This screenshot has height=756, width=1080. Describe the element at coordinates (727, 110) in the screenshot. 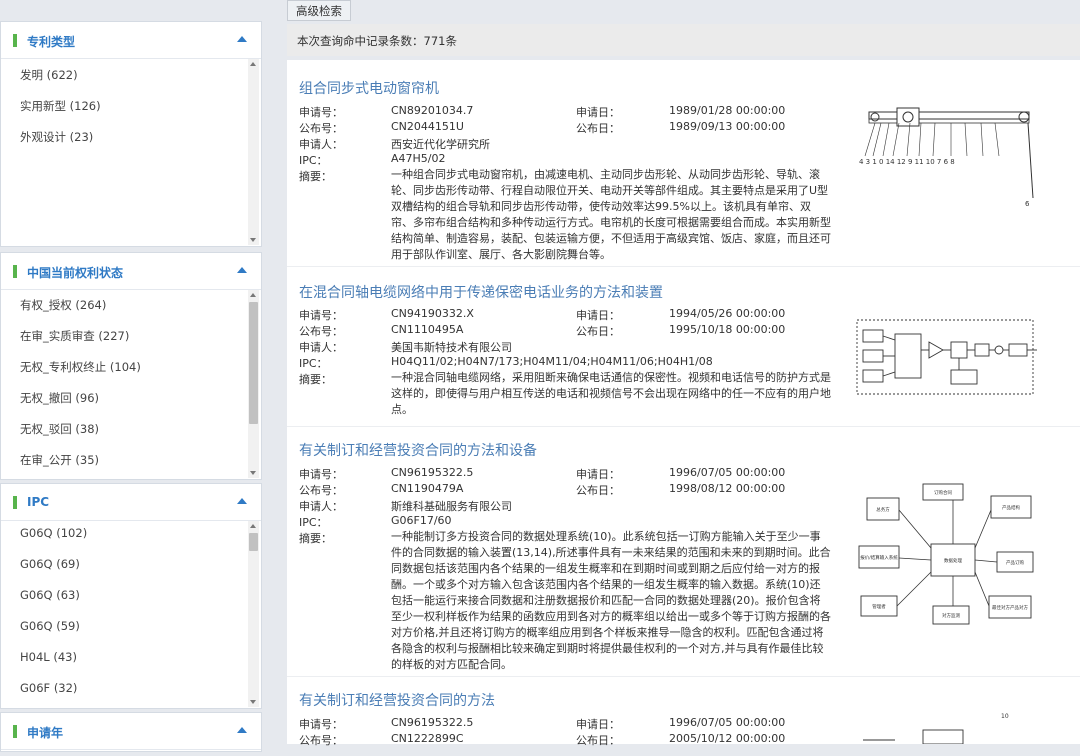

I see `app-date: 1989/01/28 00:00:00` at that location.